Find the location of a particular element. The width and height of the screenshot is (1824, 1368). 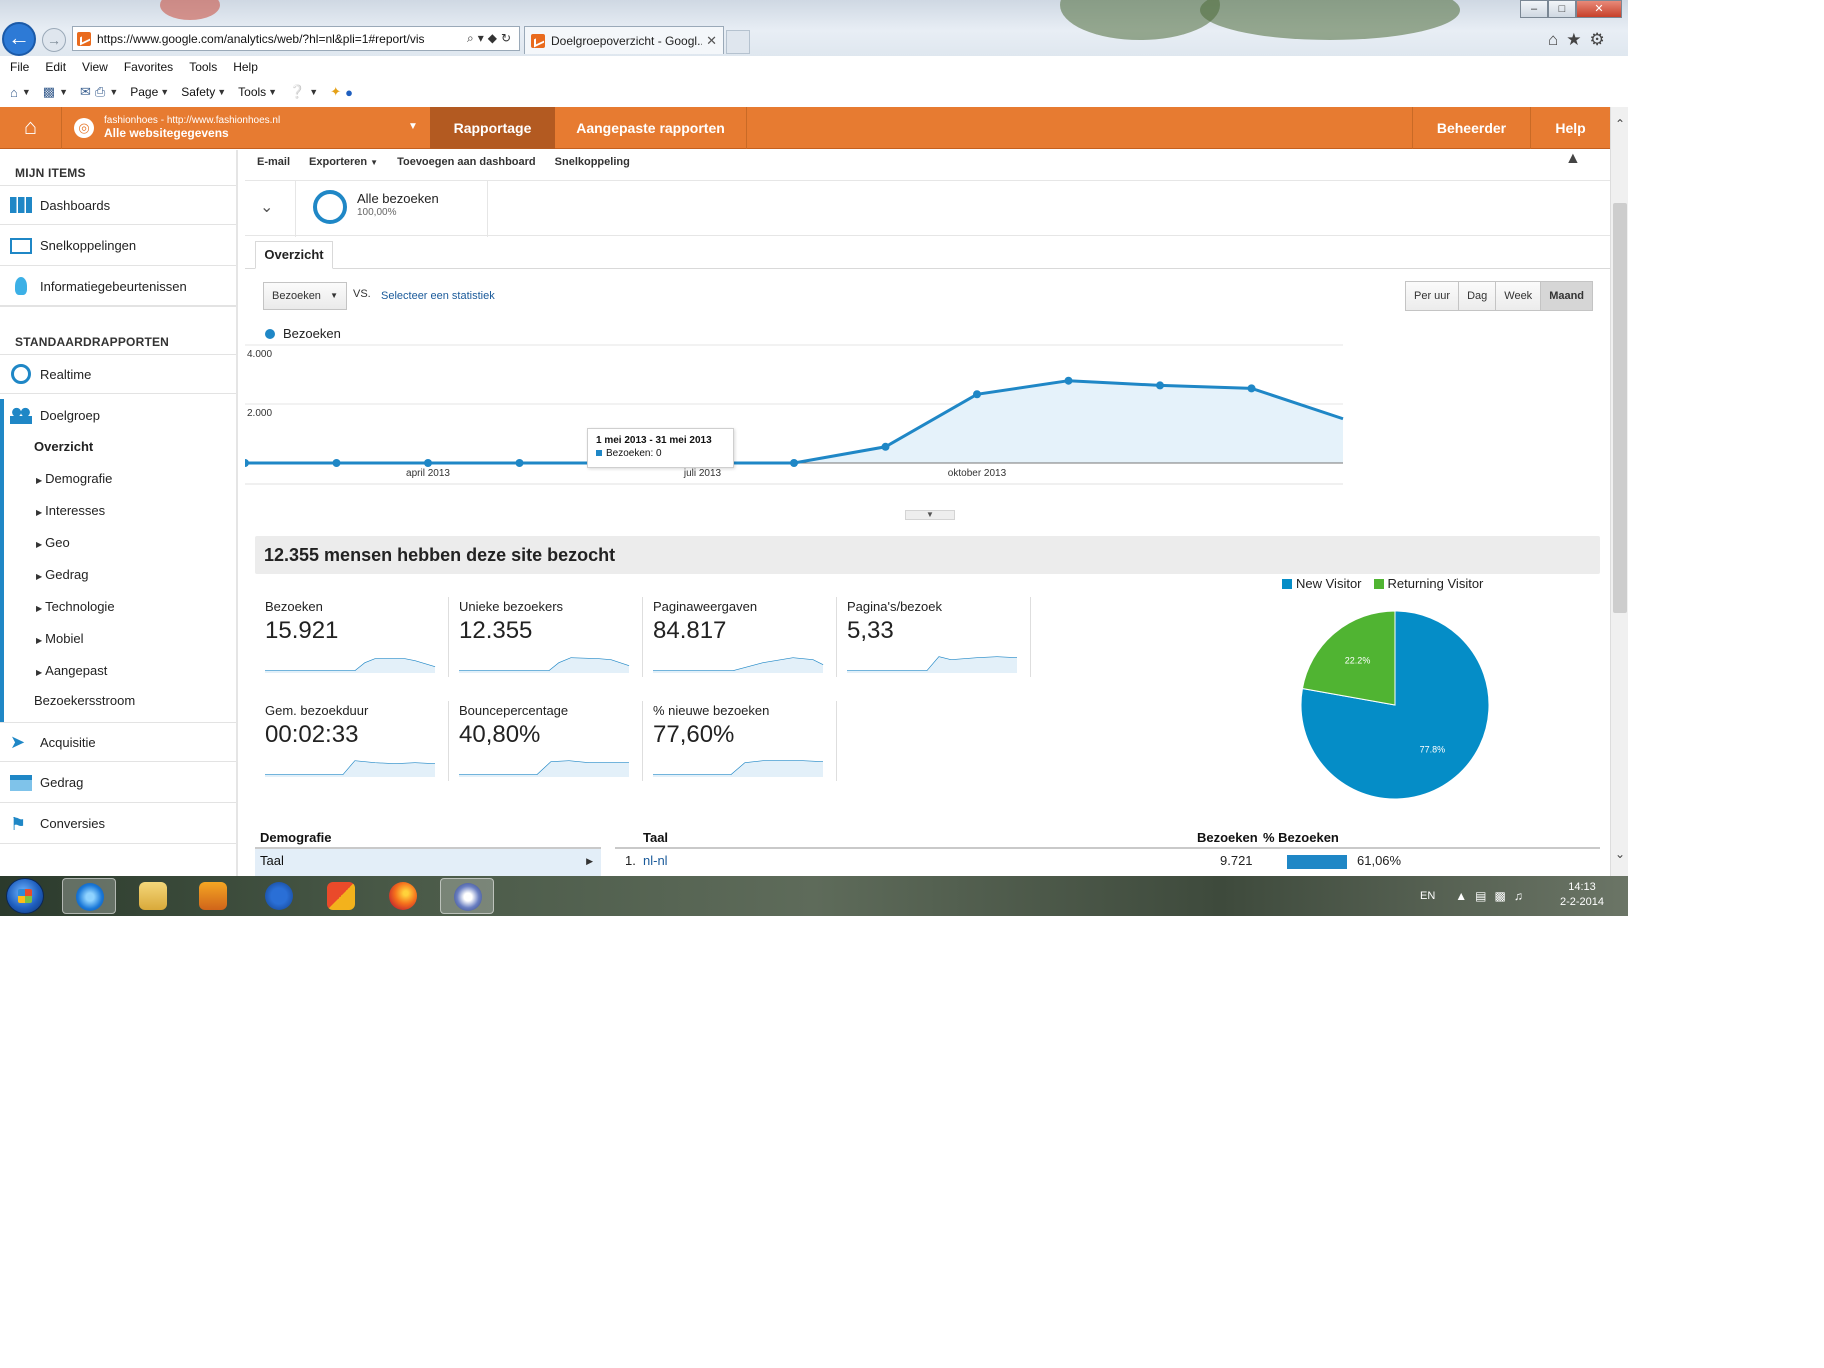

print-icon: ⎙ is located at coordinates (100, 92).